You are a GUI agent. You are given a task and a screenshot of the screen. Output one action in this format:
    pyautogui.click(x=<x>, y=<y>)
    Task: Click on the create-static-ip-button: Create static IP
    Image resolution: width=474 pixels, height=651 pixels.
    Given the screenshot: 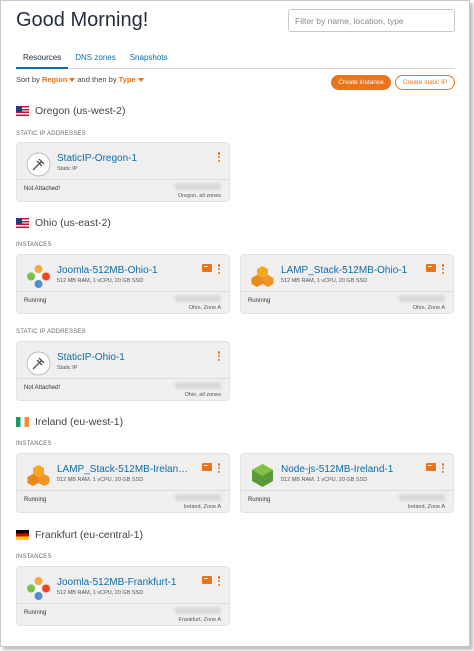 What is the action you would take?
    pyautogui.click(x=425, y=82)
    